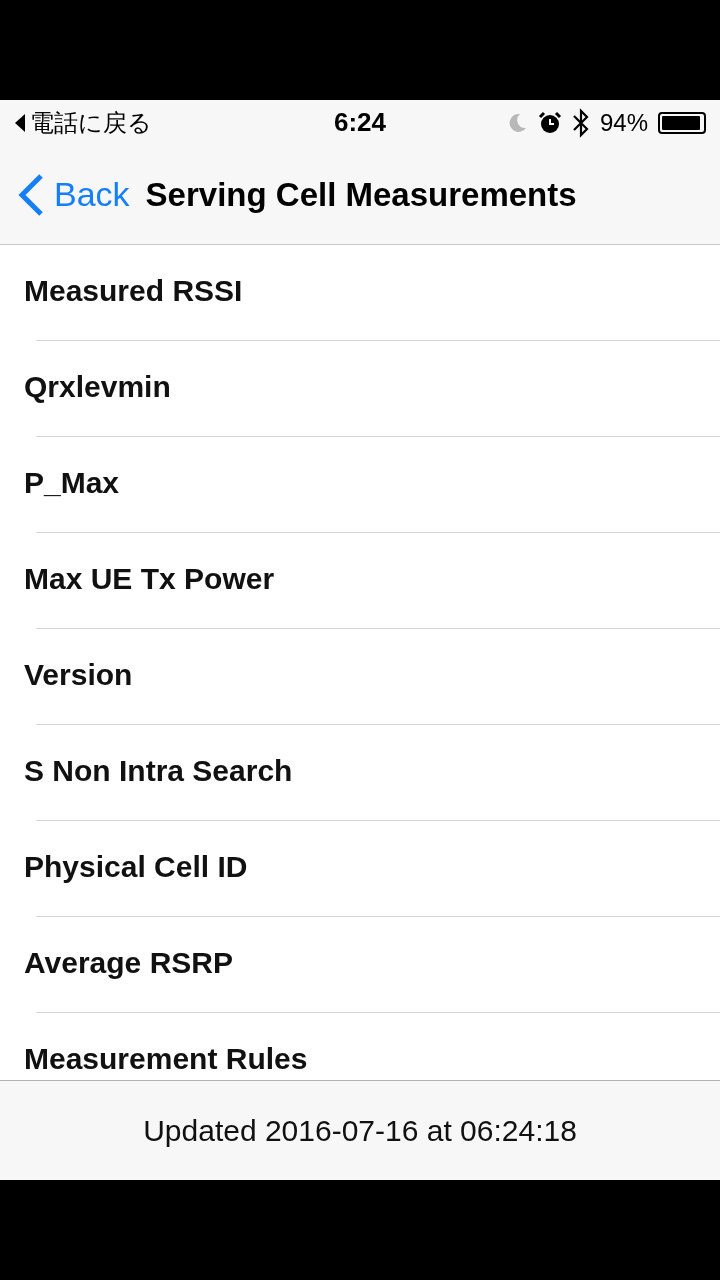  What do you see at coordinates (549, 122) in the screenshot?
I see `alarm-clock-icon` at bounding box center [549, 122].